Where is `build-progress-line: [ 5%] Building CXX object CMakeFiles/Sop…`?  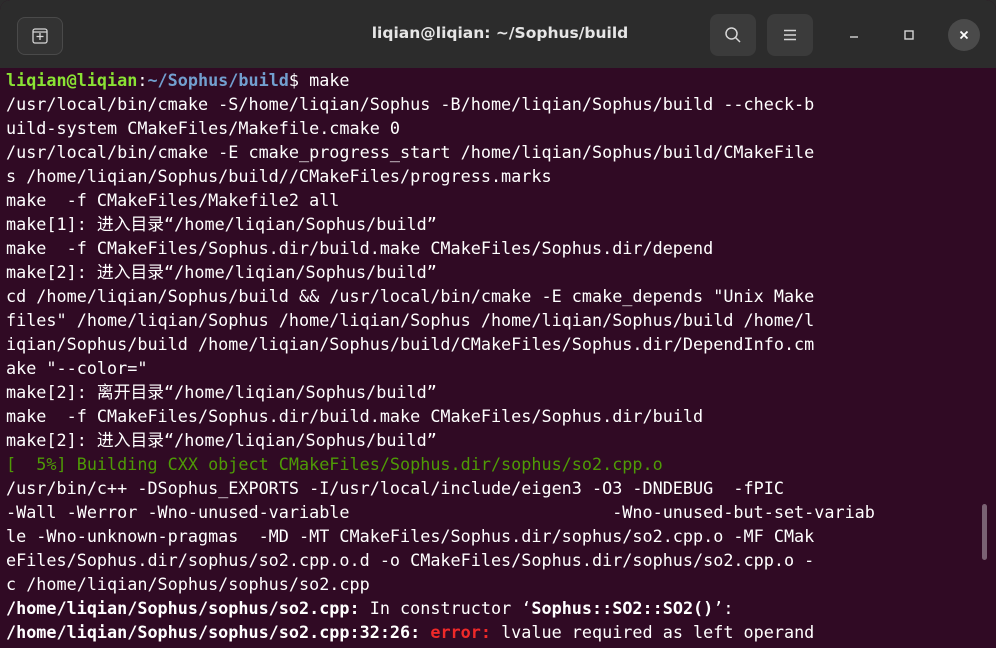
build-progress-line: [ 5%] Building CXX object CMakeFiles/Sop… is located at coordinates (334, 464).